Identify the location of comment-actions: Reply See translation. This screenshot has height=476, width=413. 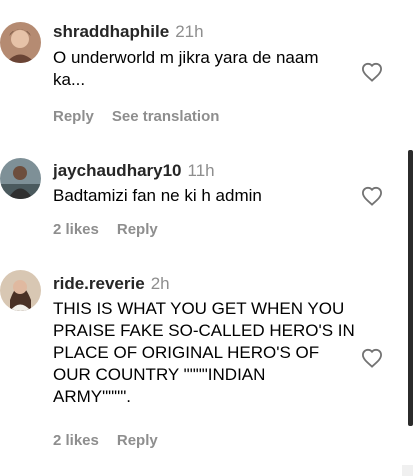
(145, 117).